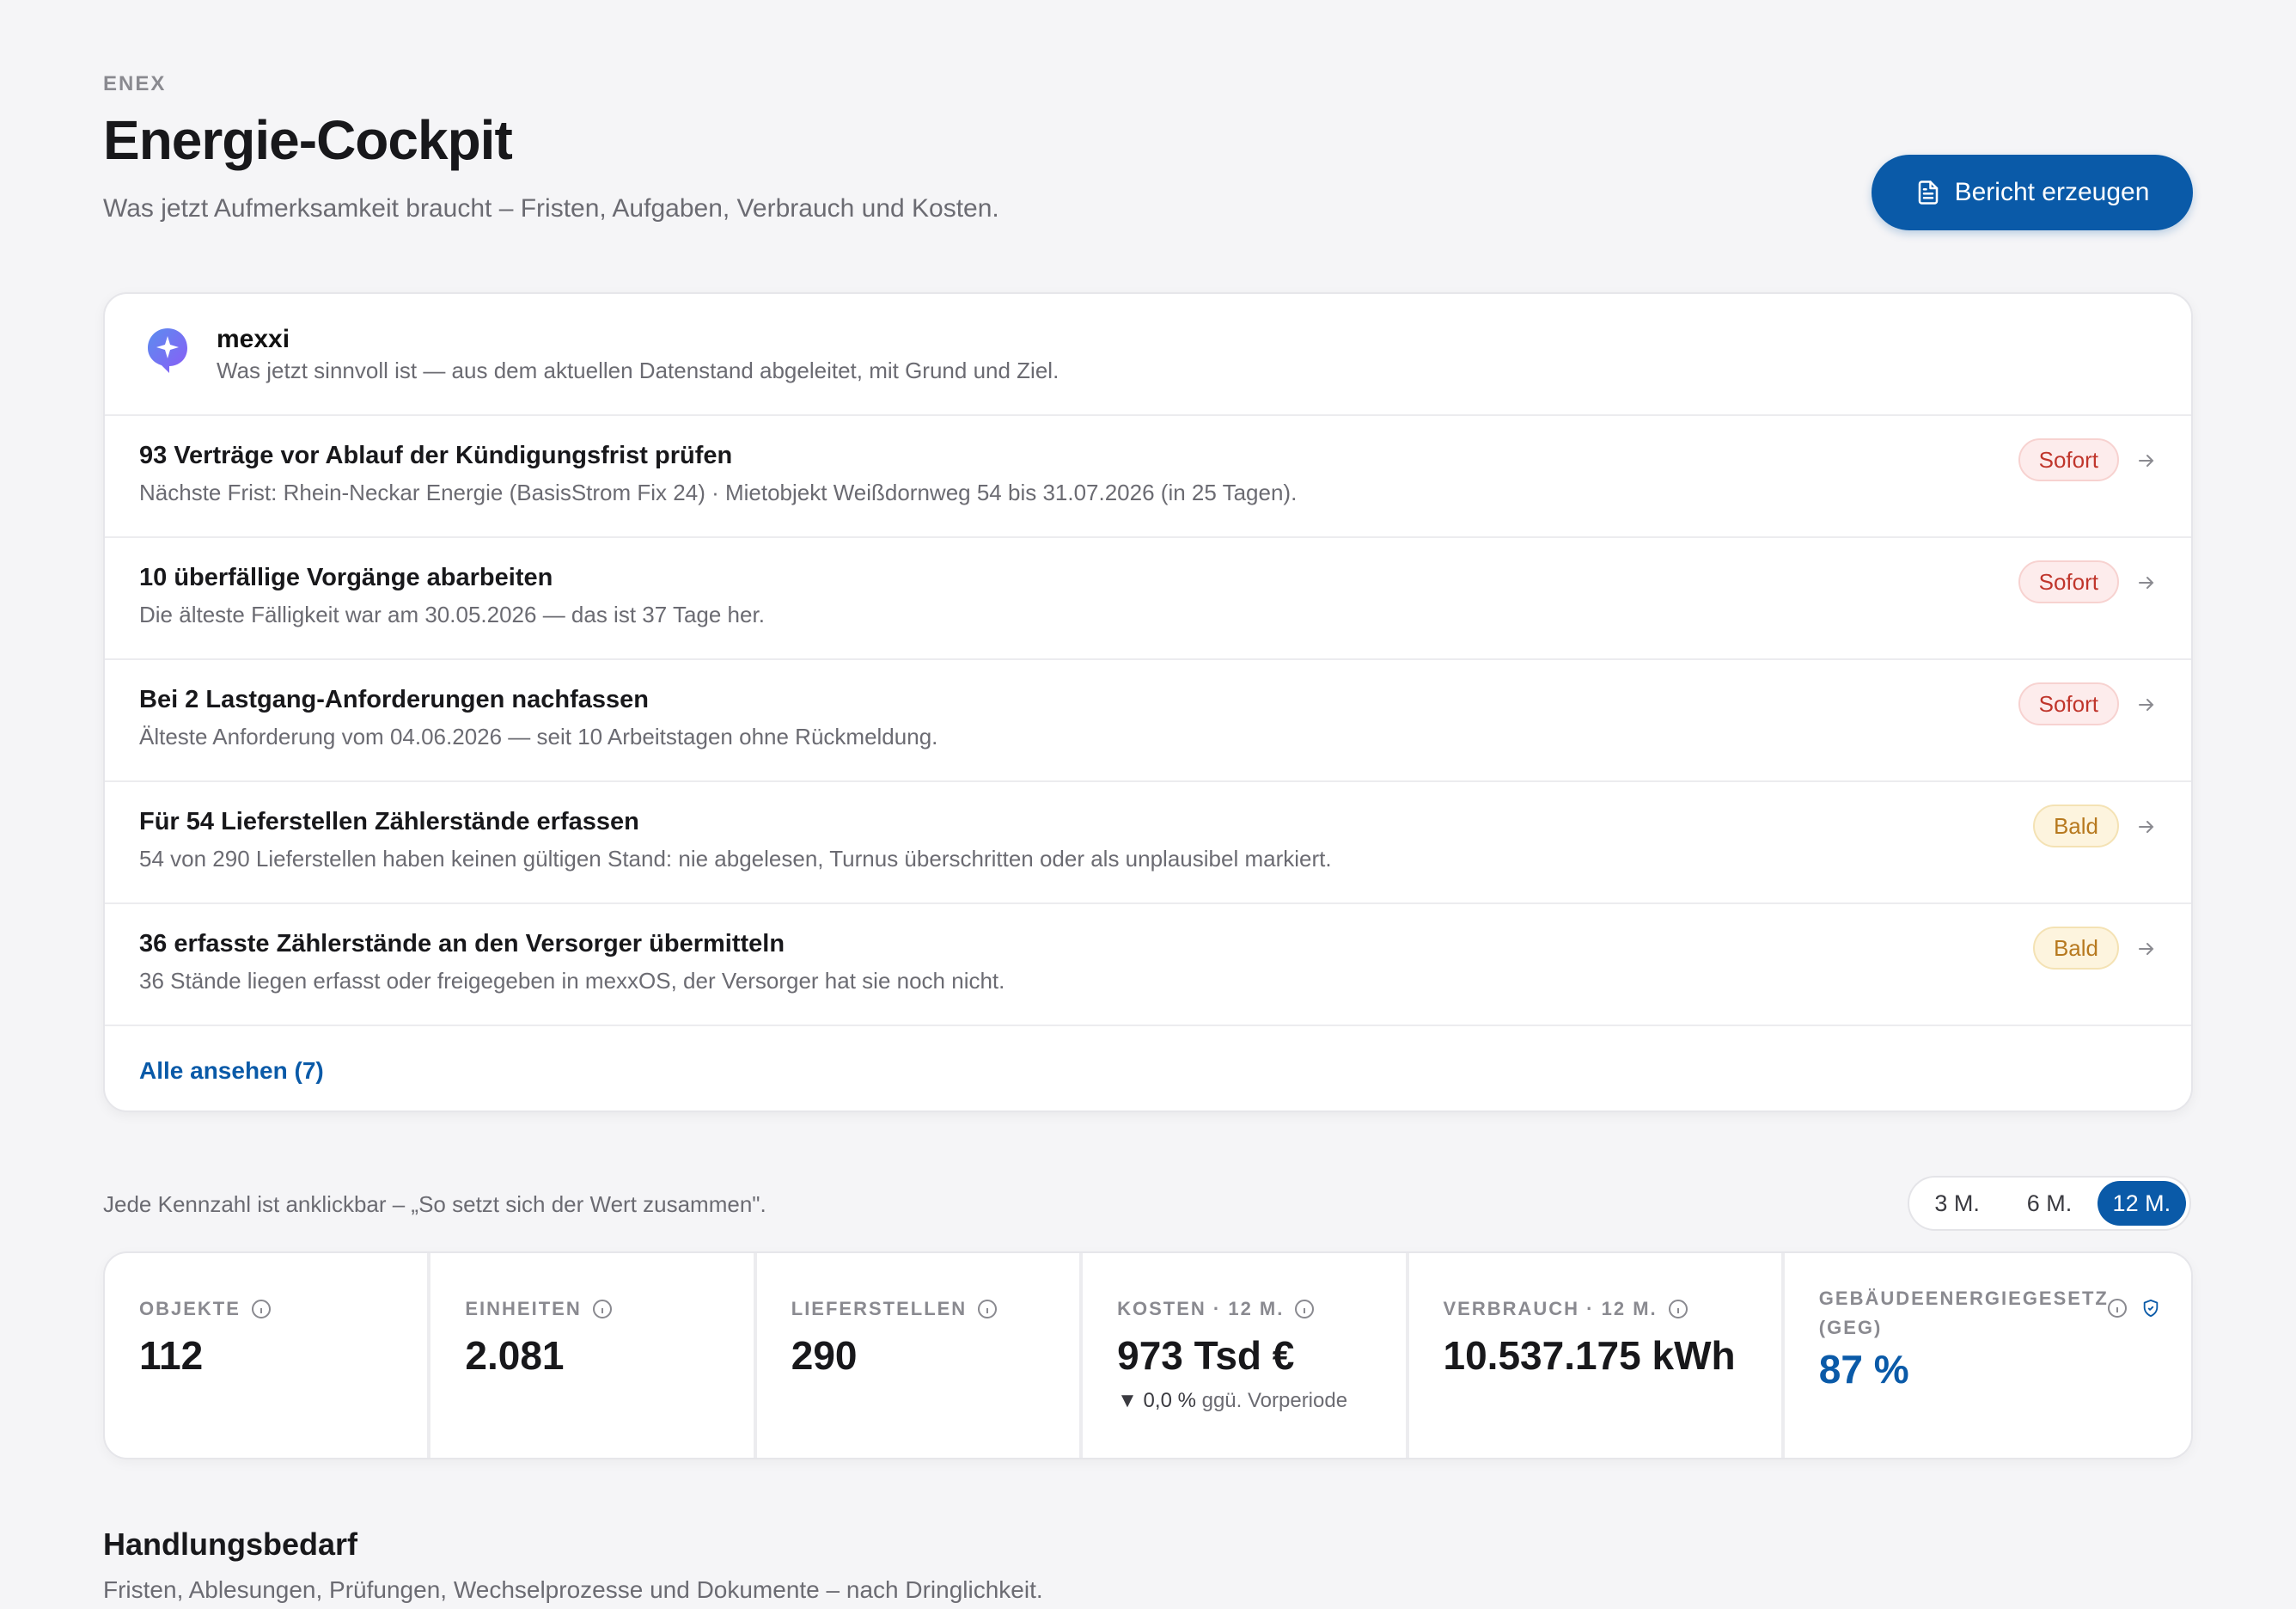 The image size is (2296, 1609). Describe the element at coordinates (268, 1356) in the screenshot. I see `kpi-objekte: OBJEKTE 112` at that location.